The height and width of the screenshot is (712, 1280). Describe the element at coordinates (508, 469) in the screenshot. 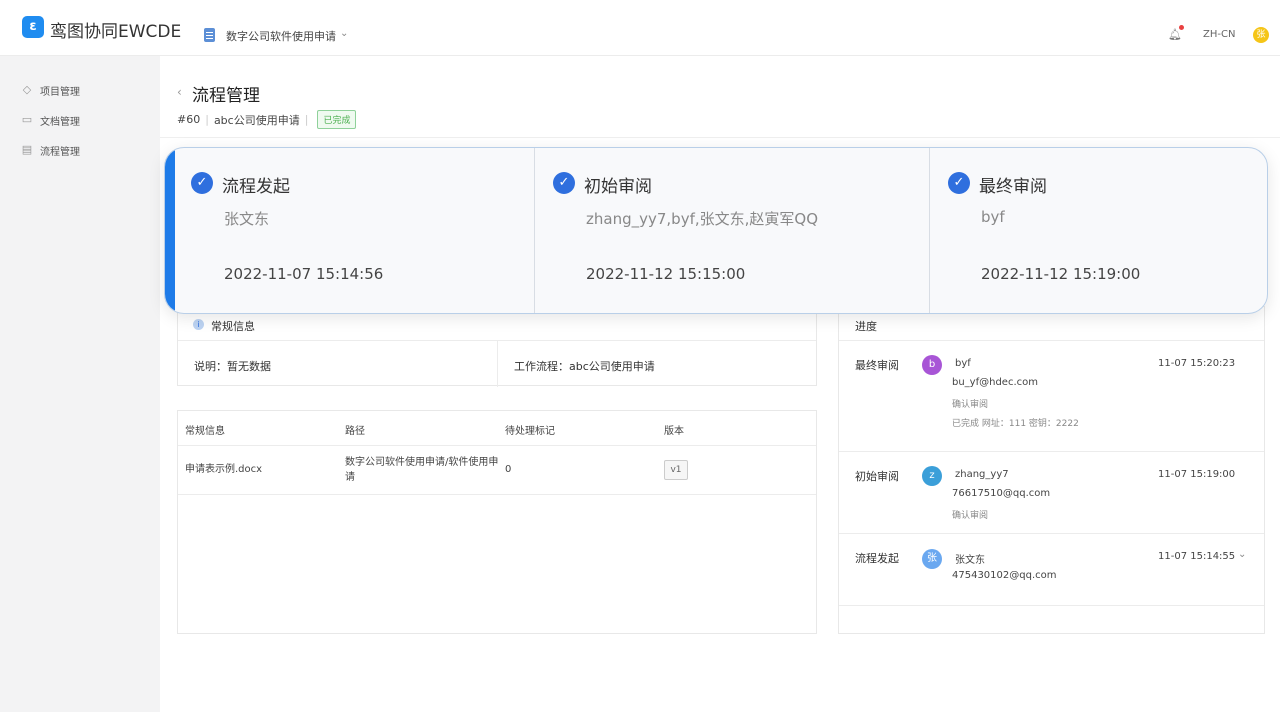

I see `pending-count: 0` at that location.